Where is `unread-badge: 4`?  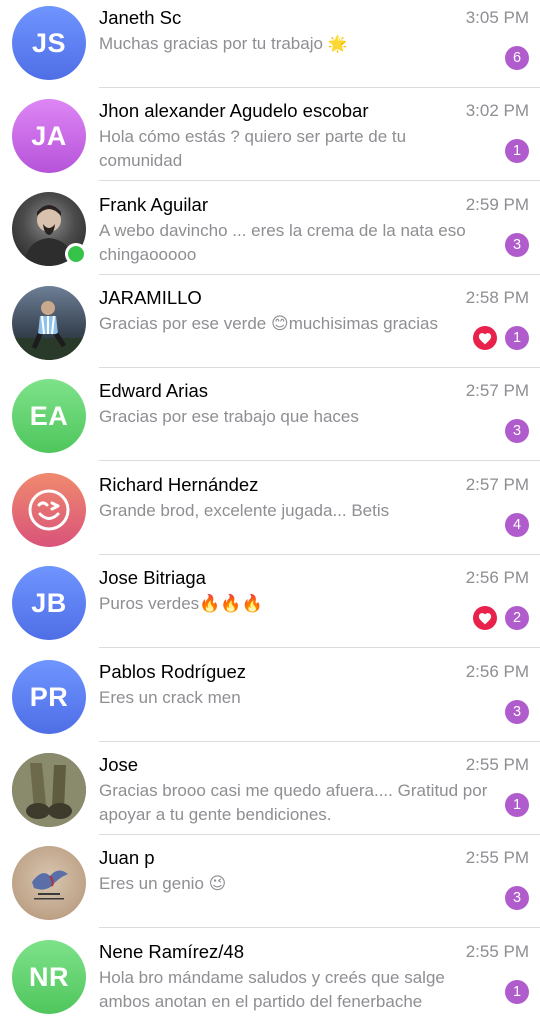 unread-badge: 4 is located at coordinates (517, 525).